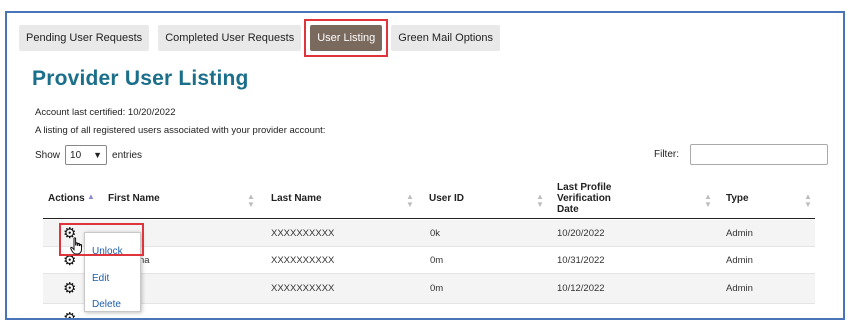  I want to click on table-row: XXXXXXXXXX 0k 10/20/2022 Admin, so click(429, 233).